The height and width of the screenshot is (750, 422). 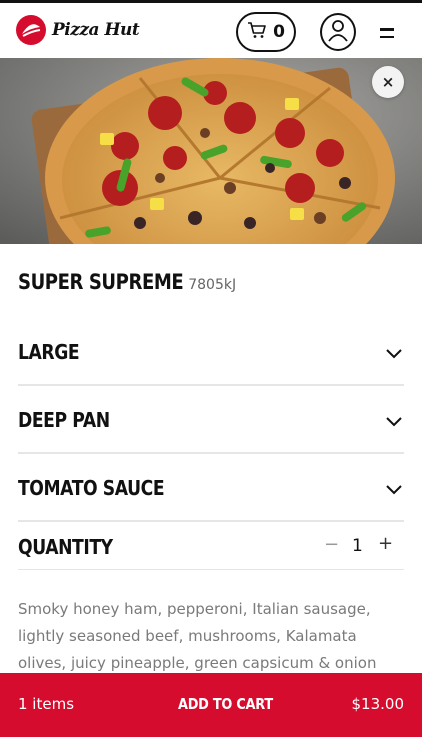 What do you see at coordinates (257, 32) in the screenshot?
I see `shopping-cart-icon` at bounding box center [257, 32].